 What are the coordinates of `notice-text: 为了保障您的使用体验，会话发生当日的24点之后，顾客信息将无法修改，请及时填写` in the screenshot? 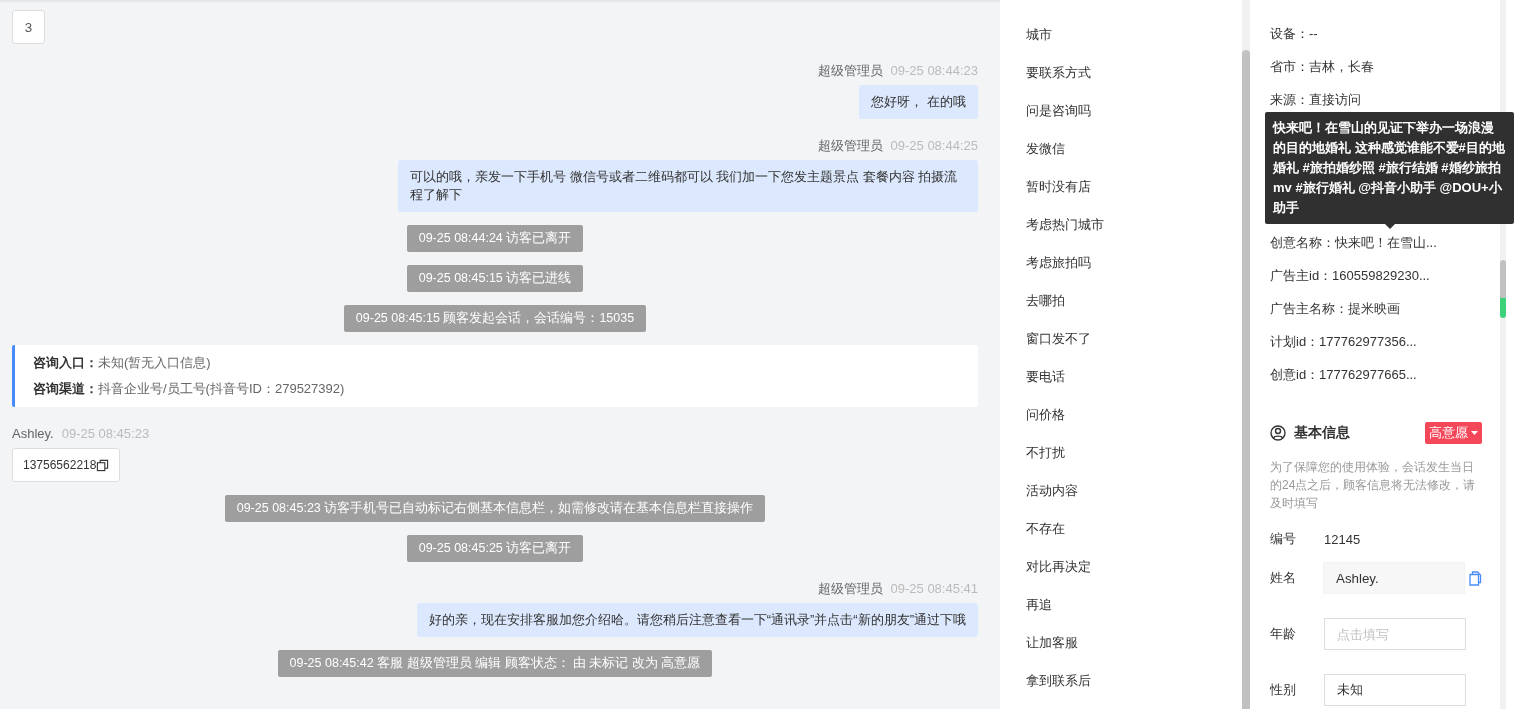 It's located at (1373, 485).